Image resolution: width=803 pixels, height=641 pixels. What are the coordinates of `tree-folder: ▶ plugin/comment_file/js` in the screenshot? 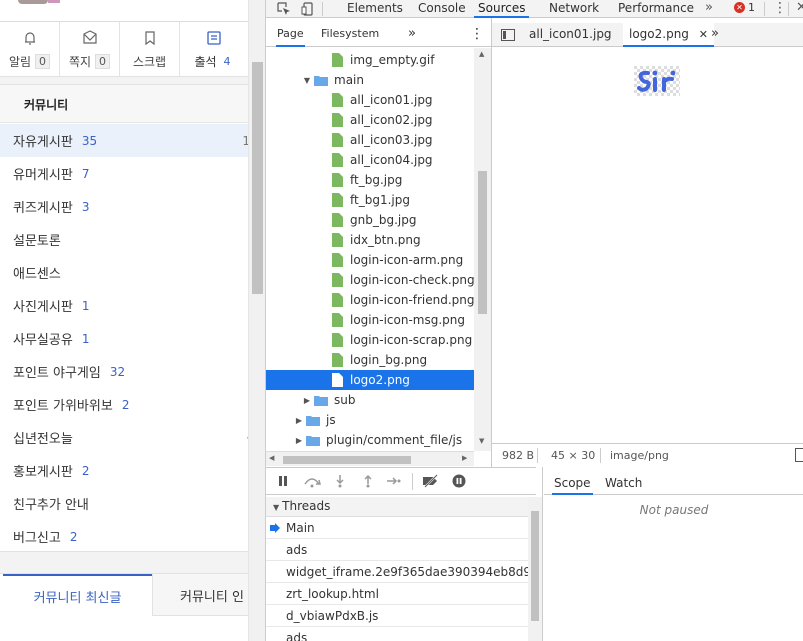 It's located at (370, 440).